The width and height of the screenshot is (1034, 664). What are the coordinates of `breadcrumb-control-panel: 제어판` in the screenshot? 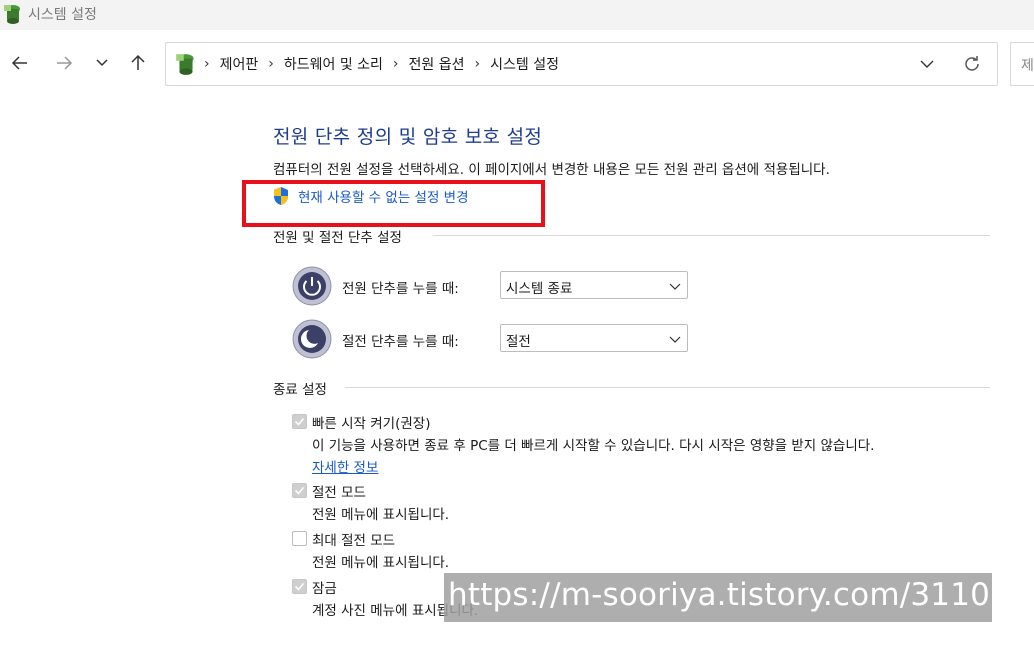 It's located at (239, 64).